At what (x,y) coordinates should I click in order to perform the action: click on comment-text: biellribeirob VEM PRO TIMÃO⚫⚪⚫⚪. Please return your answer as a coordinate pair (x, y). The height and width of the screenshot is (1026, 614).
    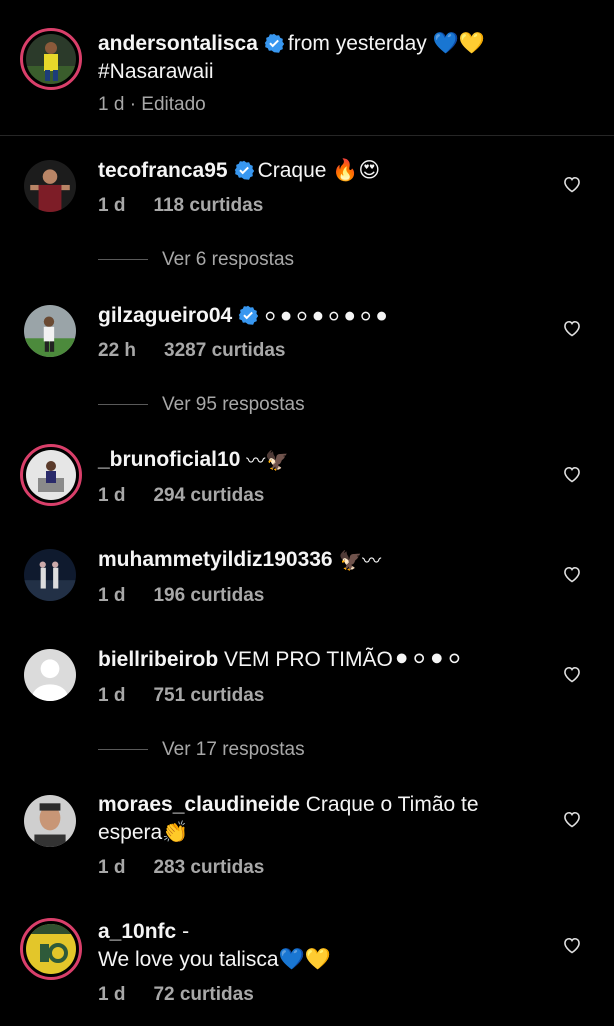
    Looking at the image, I should click on (280, 660).